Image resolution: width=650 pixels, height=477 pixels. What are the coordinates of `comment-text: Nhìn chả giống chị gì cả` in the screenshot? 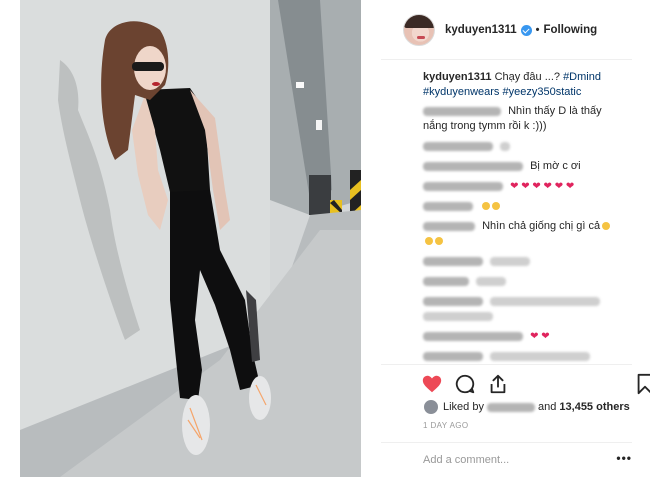 It's located at (541, 226).